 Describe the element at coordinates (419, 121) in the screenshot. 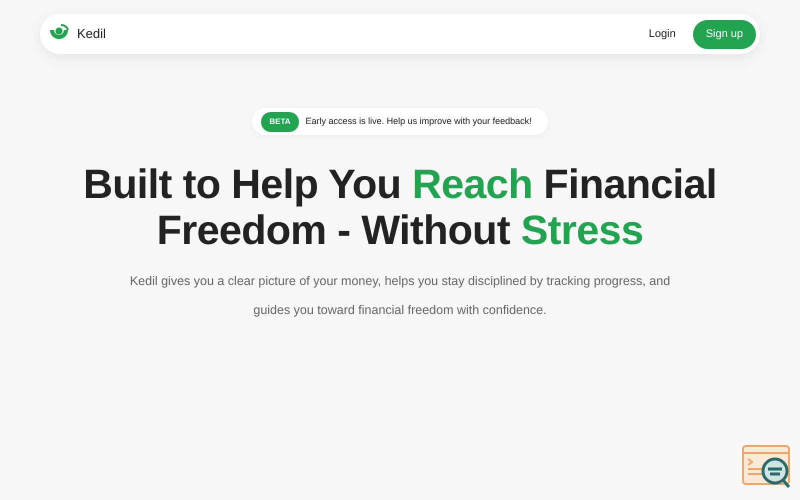

I see `announcement-text: Early access is live. Help us improve with your feedback!` at that location.